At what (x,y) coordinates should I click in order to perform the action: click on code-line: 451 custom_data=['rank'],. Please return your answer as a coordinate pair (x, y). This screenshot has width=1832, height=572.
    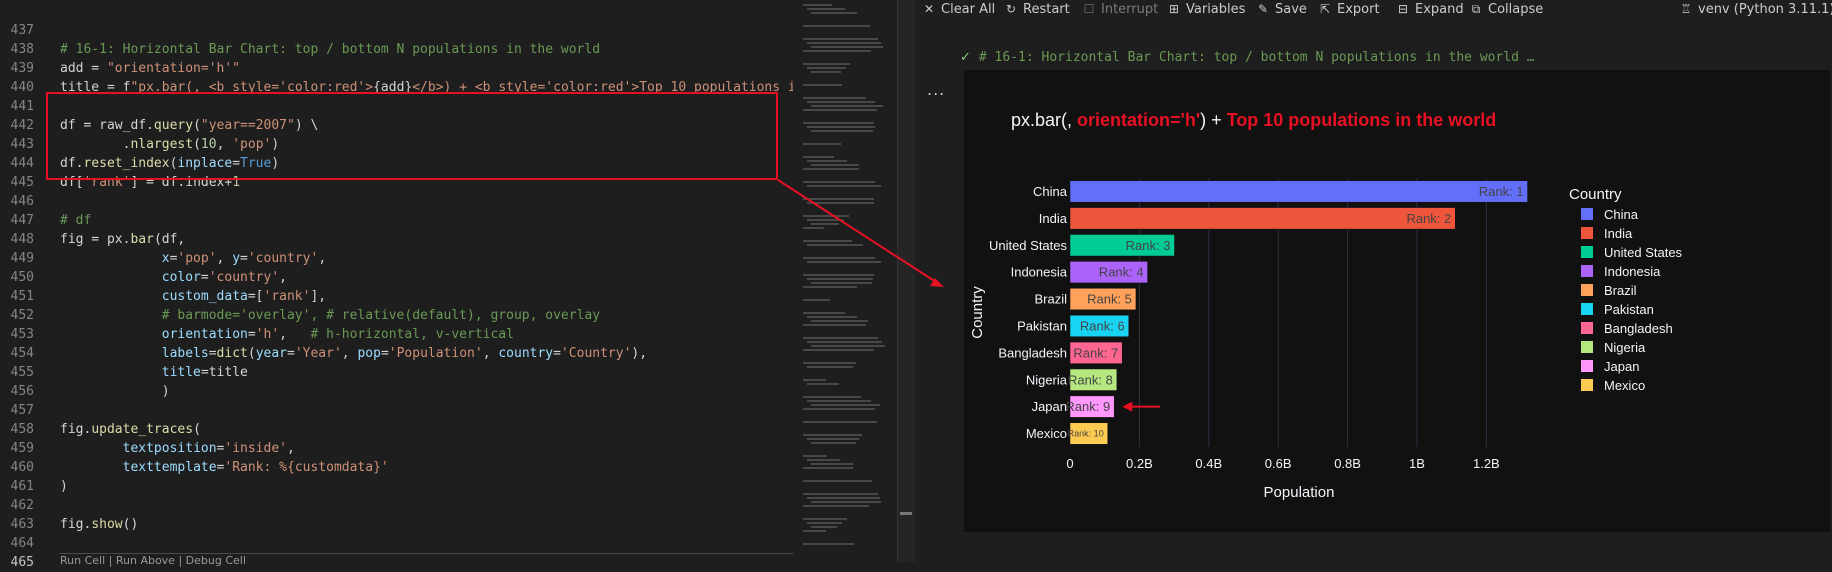
    Looking at the image, I should click on (396, 296).